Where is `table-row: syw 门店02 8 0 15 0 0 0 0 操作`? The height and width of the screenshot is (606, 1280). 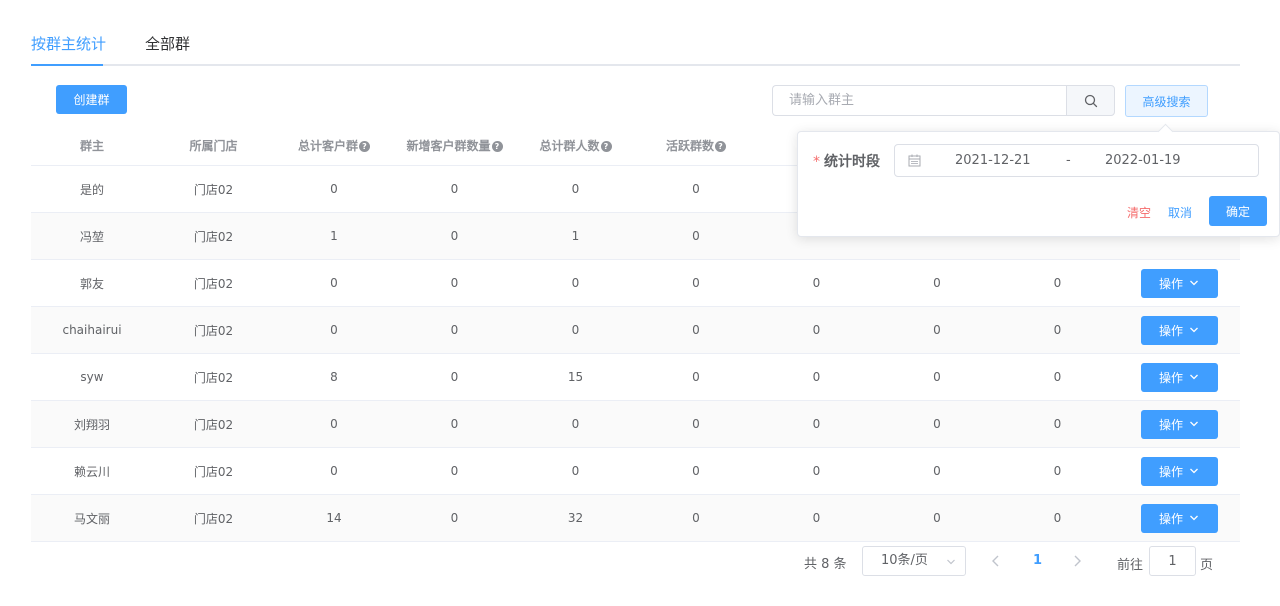
table-row: syw 门店02 8 0 15 0 0 0 0 操作 is located at coordinates (635, 377).